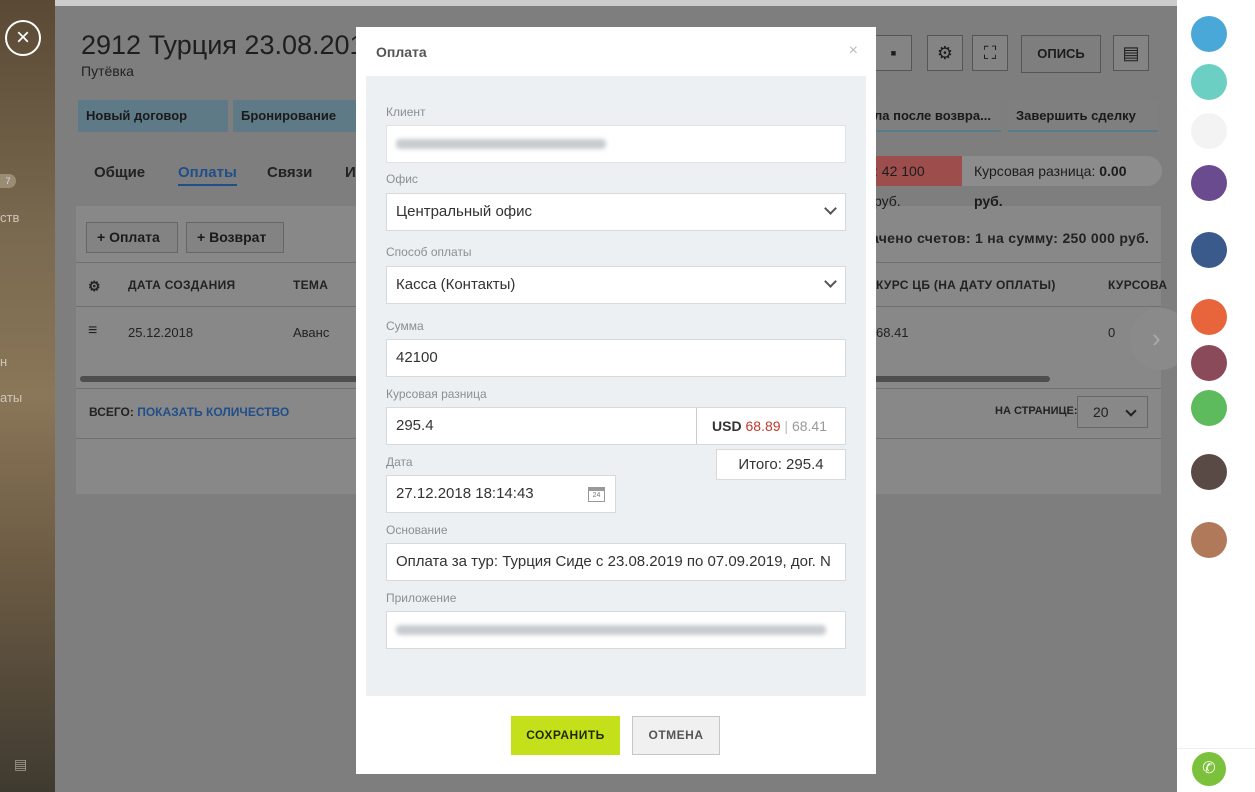  What do you see at coordinates (415, 425) in the screenshot?
I see `exchange-diff-value: 295.4` at bounding box center [415, 425].